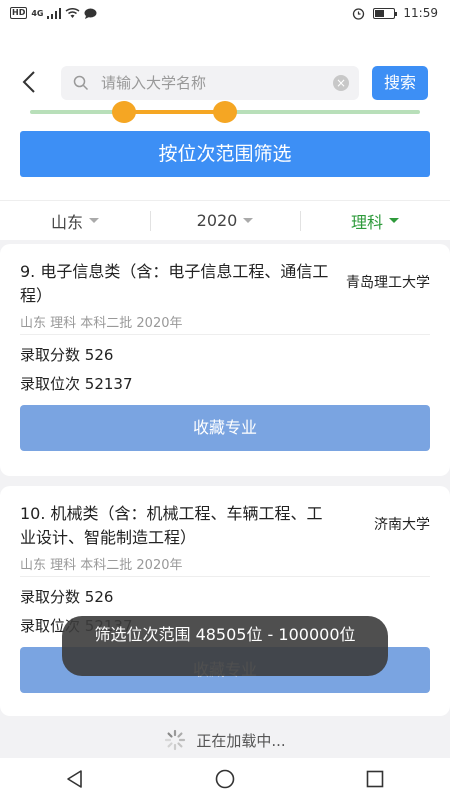 This screenshot has height=800, width=450. I want to click on major-name: 9. 电子信息类（含：电子信息工程、通信工程）, so click(174, 283).